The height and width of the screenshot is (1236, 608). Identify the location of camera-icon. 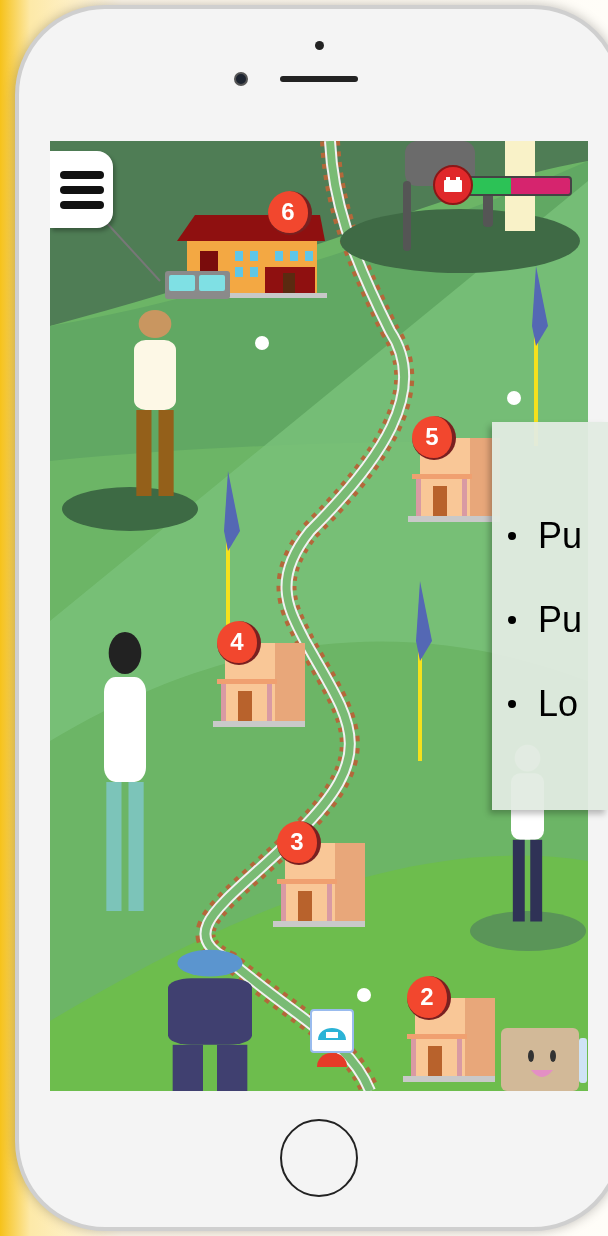
(241, 79).